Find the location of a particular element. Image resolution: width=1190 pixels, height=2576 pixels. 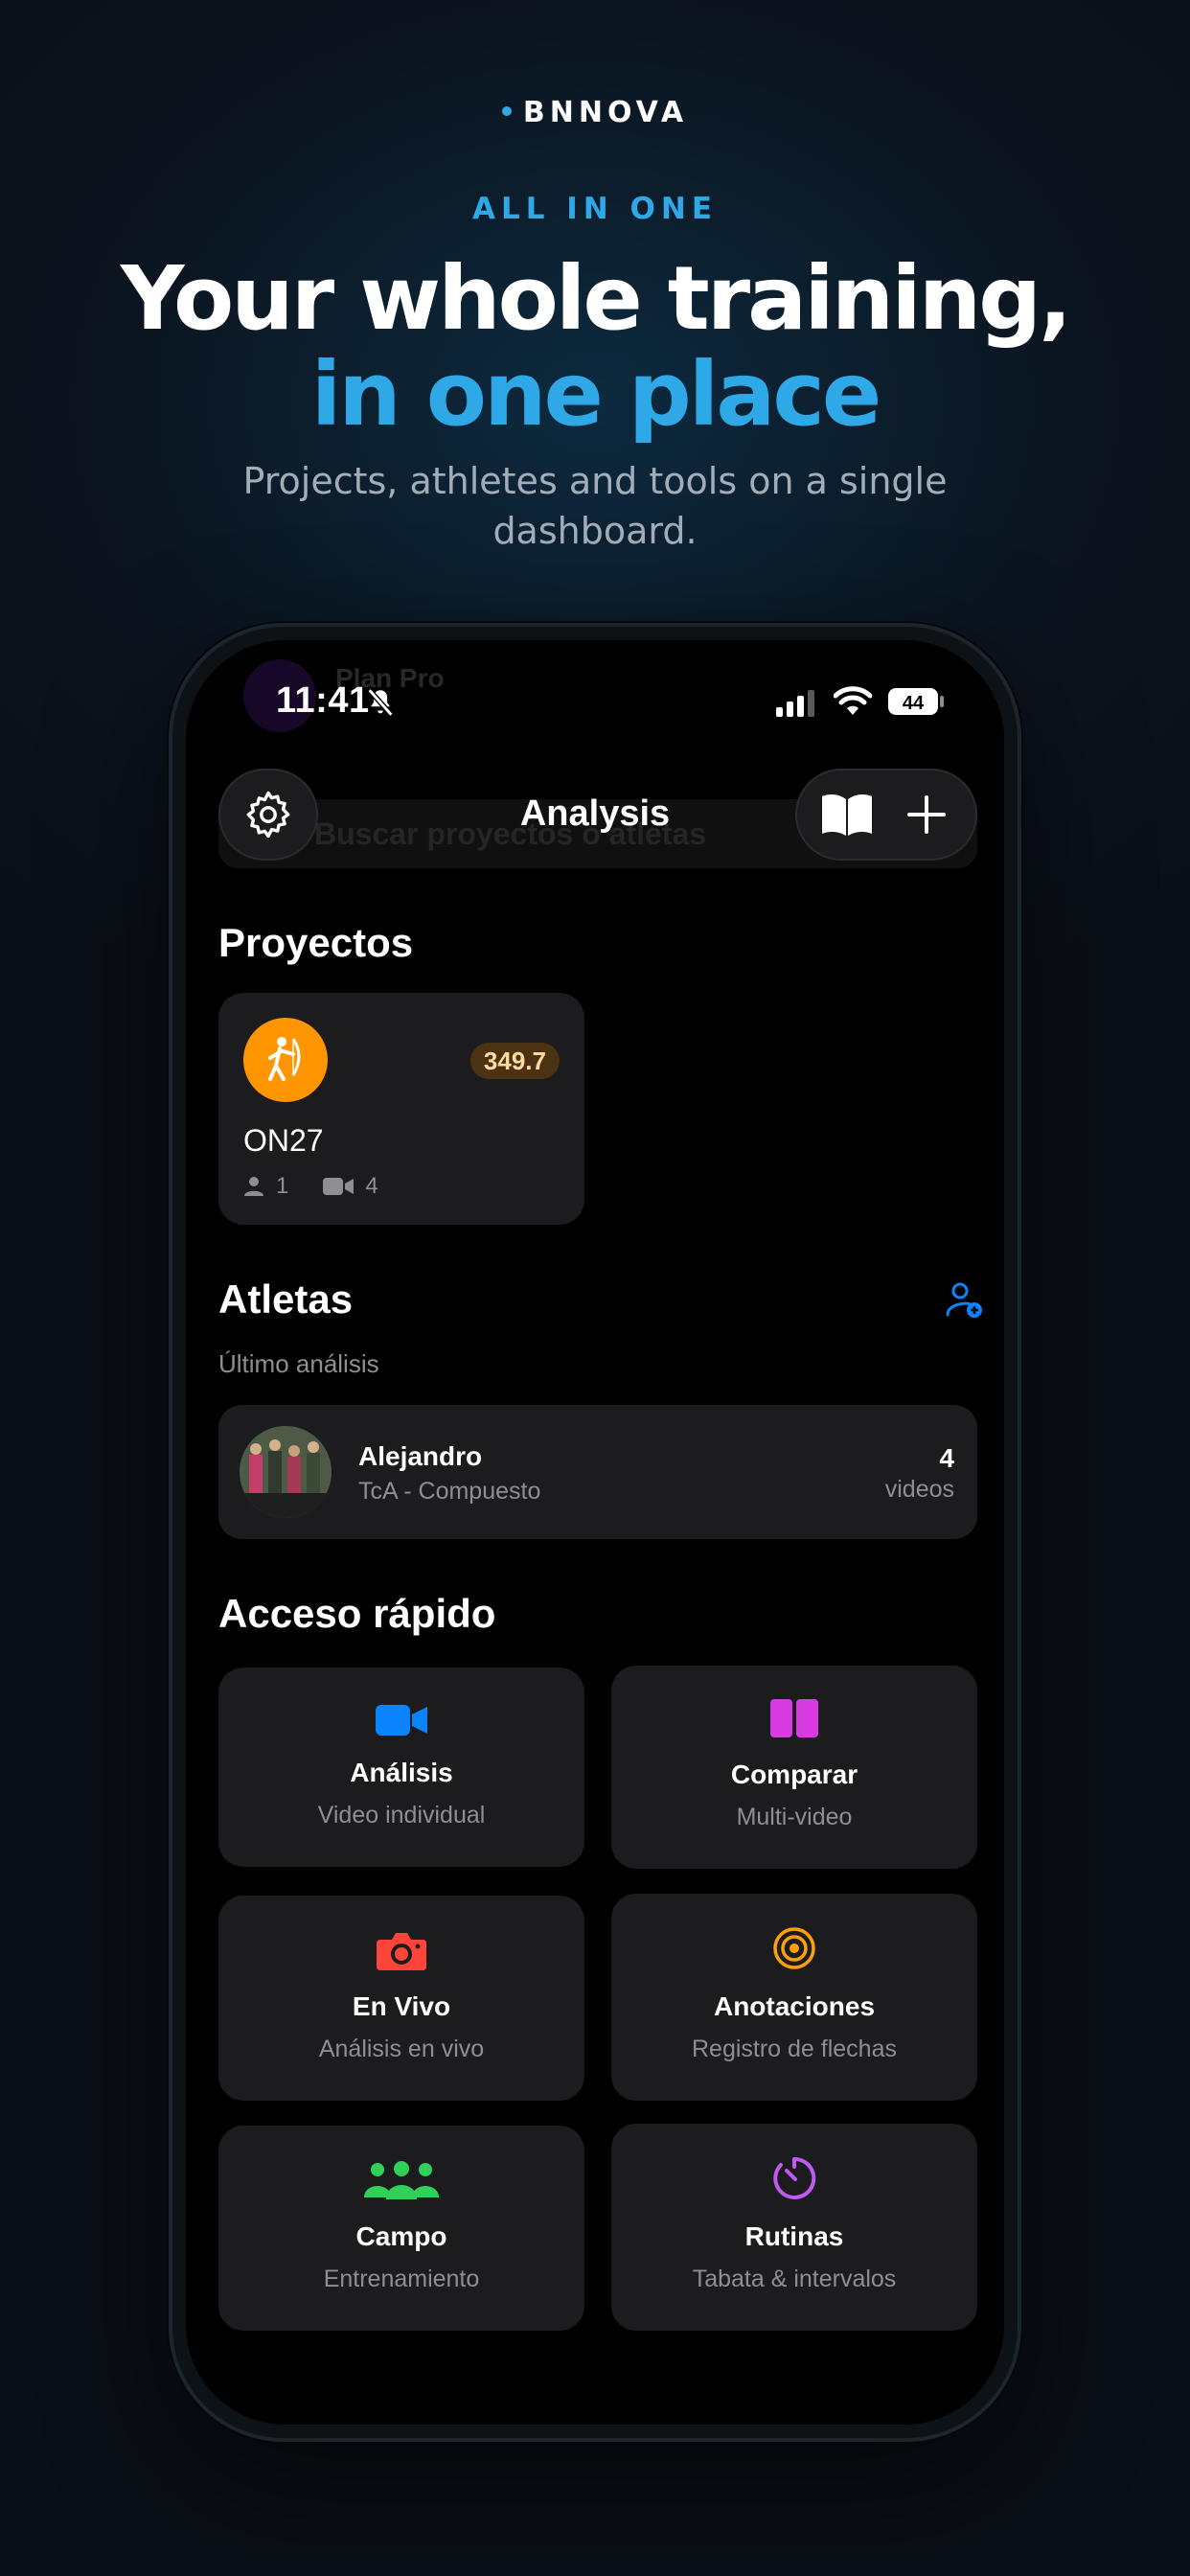

wifi-icon is located at coordinates (853, 700).